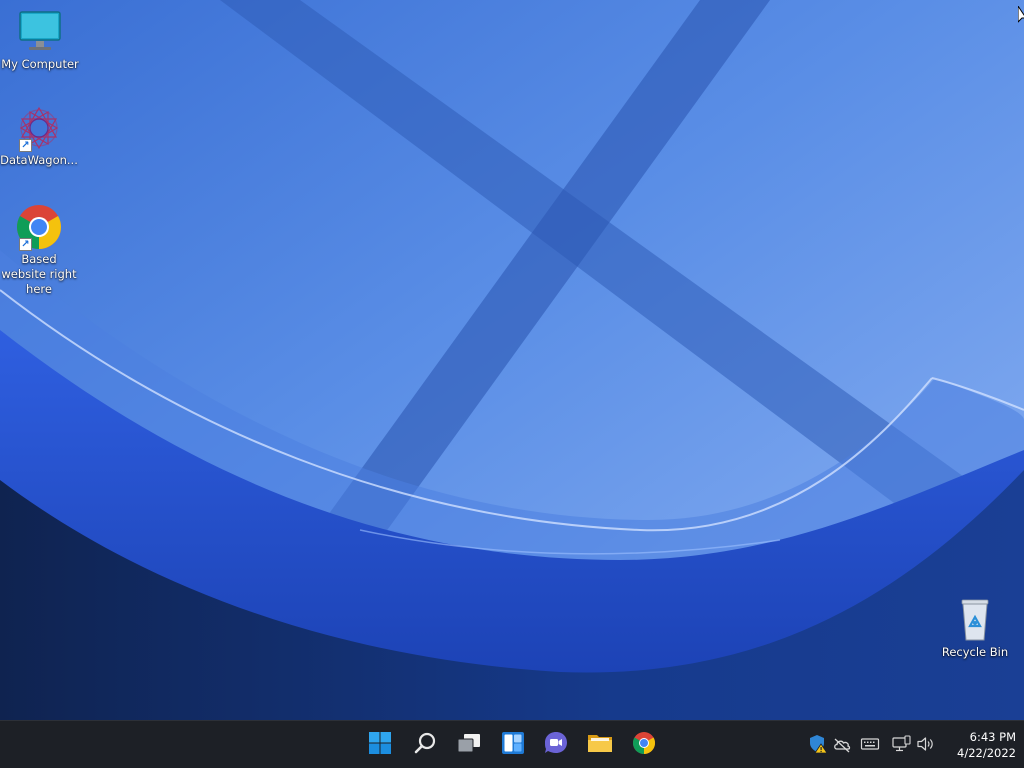 The height and width of the screenshot is (768, 1024). I want to click on task-view-icon, so click(469, 745).